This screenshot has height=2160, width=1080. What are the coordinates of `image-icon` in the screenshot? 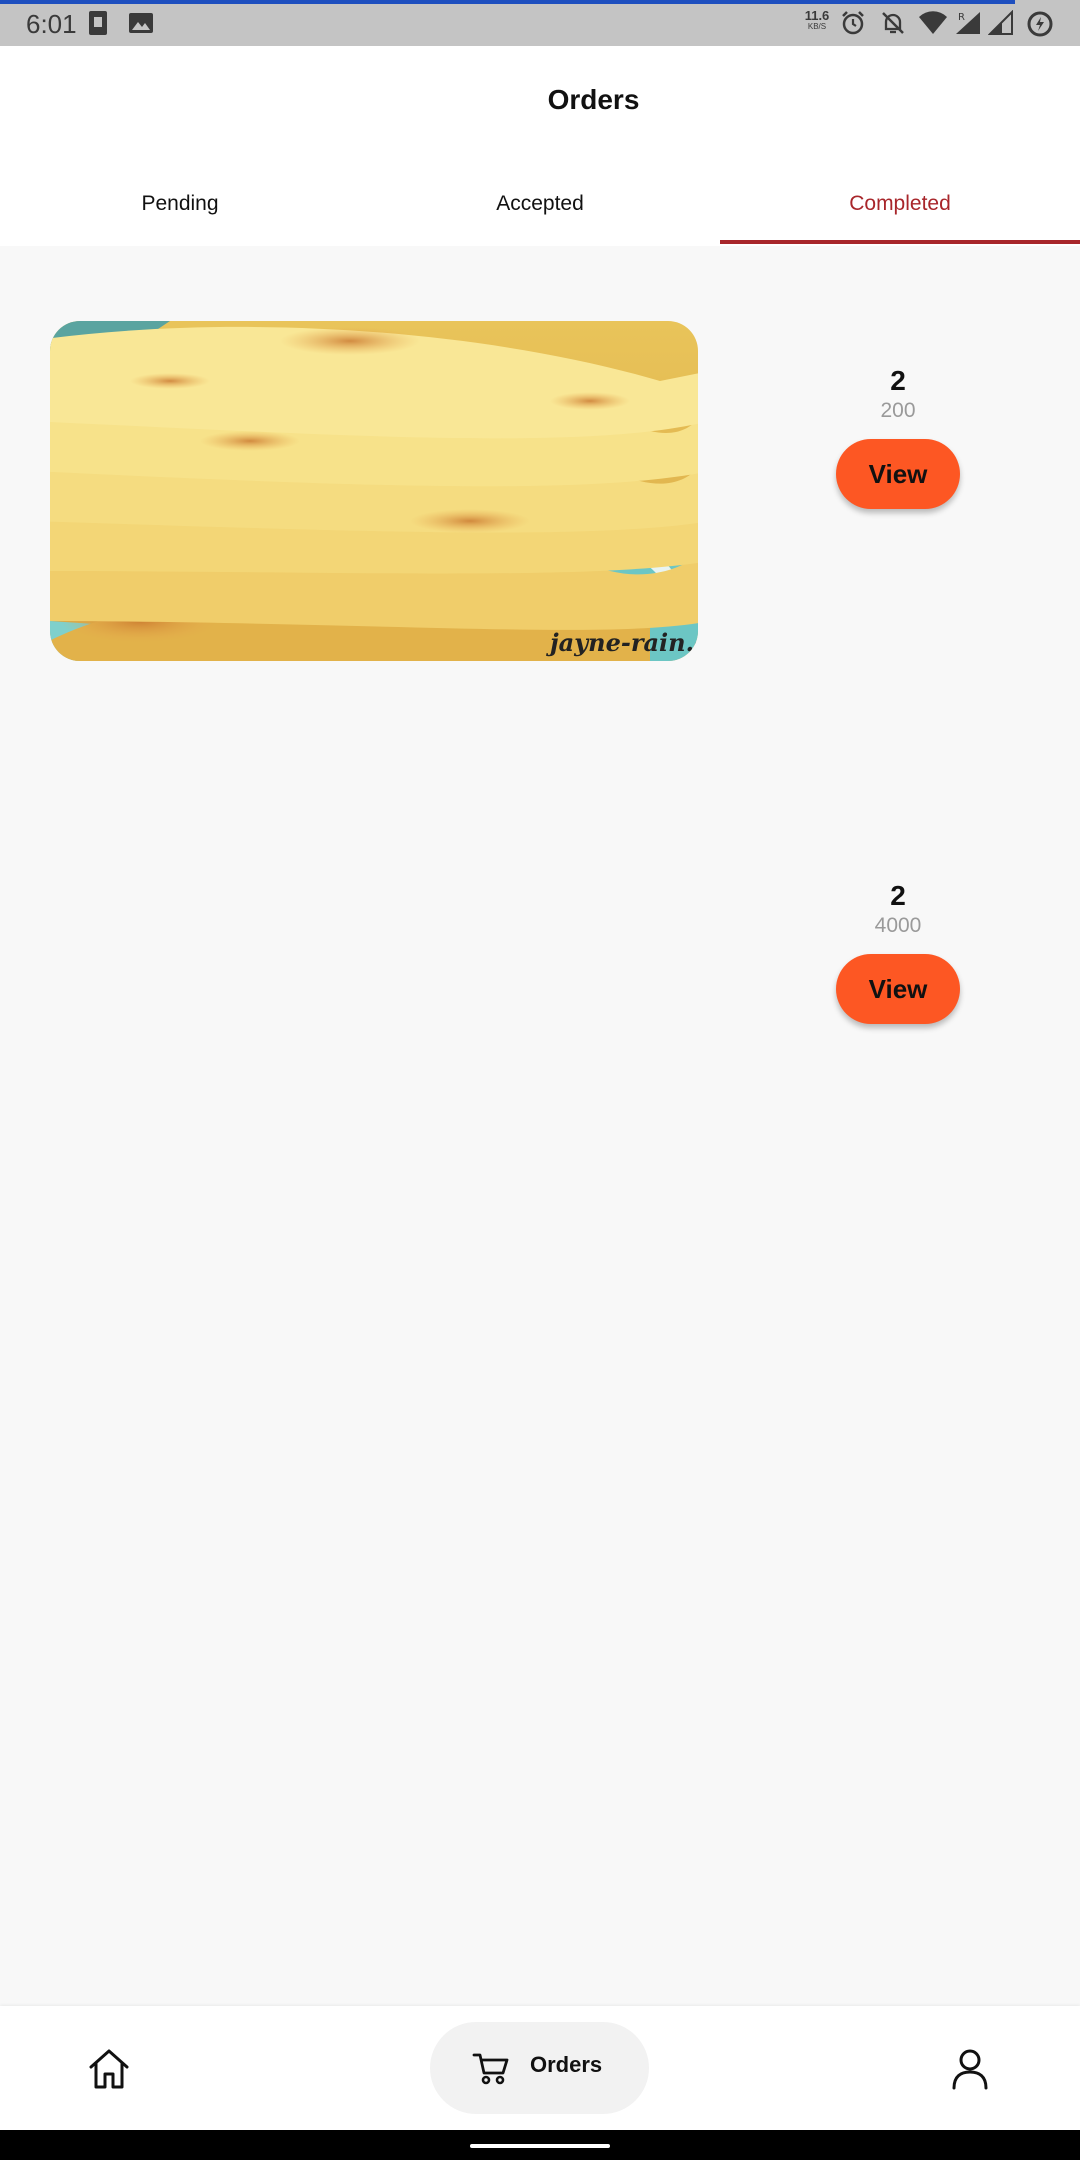 It's located at (141, 25).